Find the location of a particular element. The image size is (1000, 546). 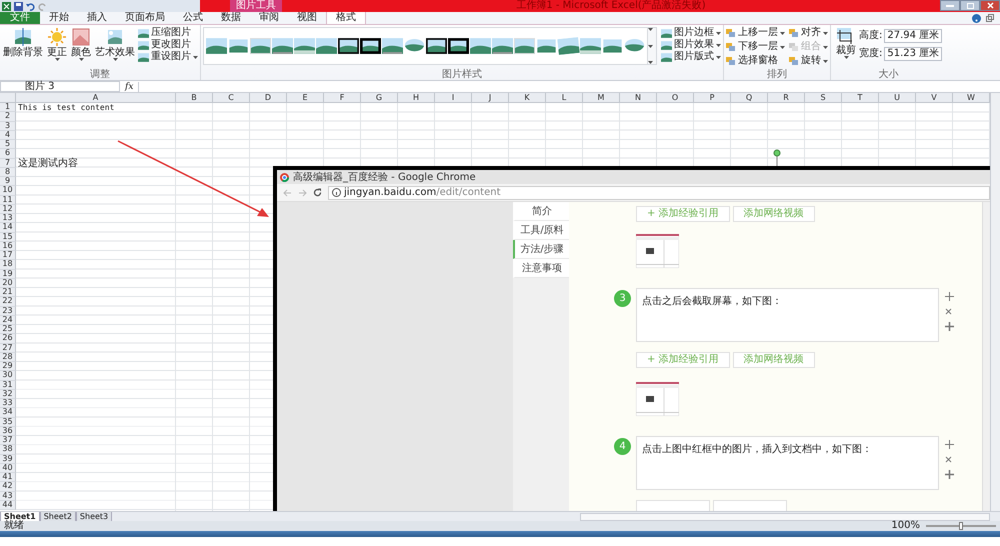

restore-icon is located at coordinates (990, 18).